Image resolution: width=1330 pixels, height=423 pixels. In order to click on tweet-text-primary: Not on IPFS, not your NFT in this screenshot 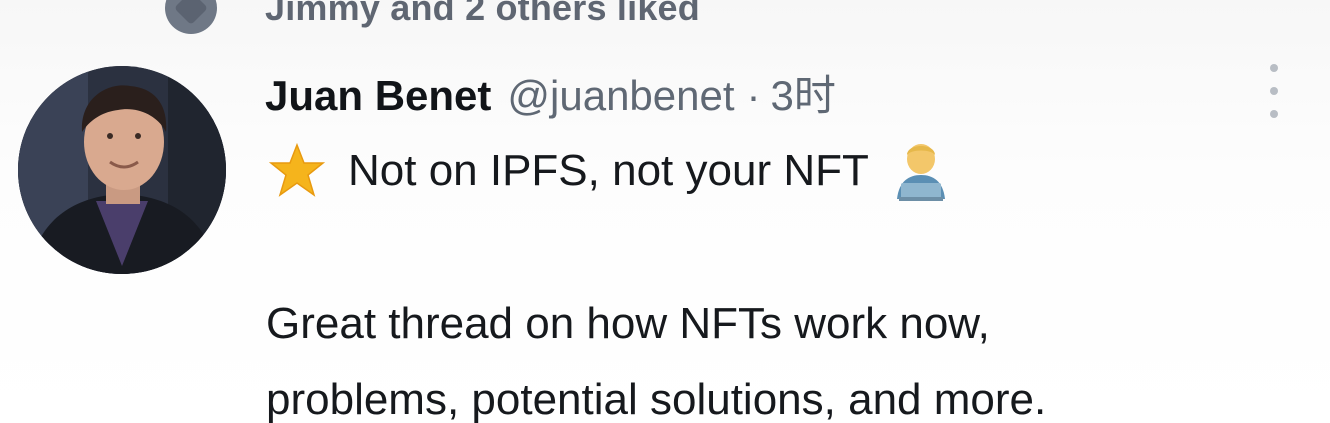, I will do `click(608, 170)`.